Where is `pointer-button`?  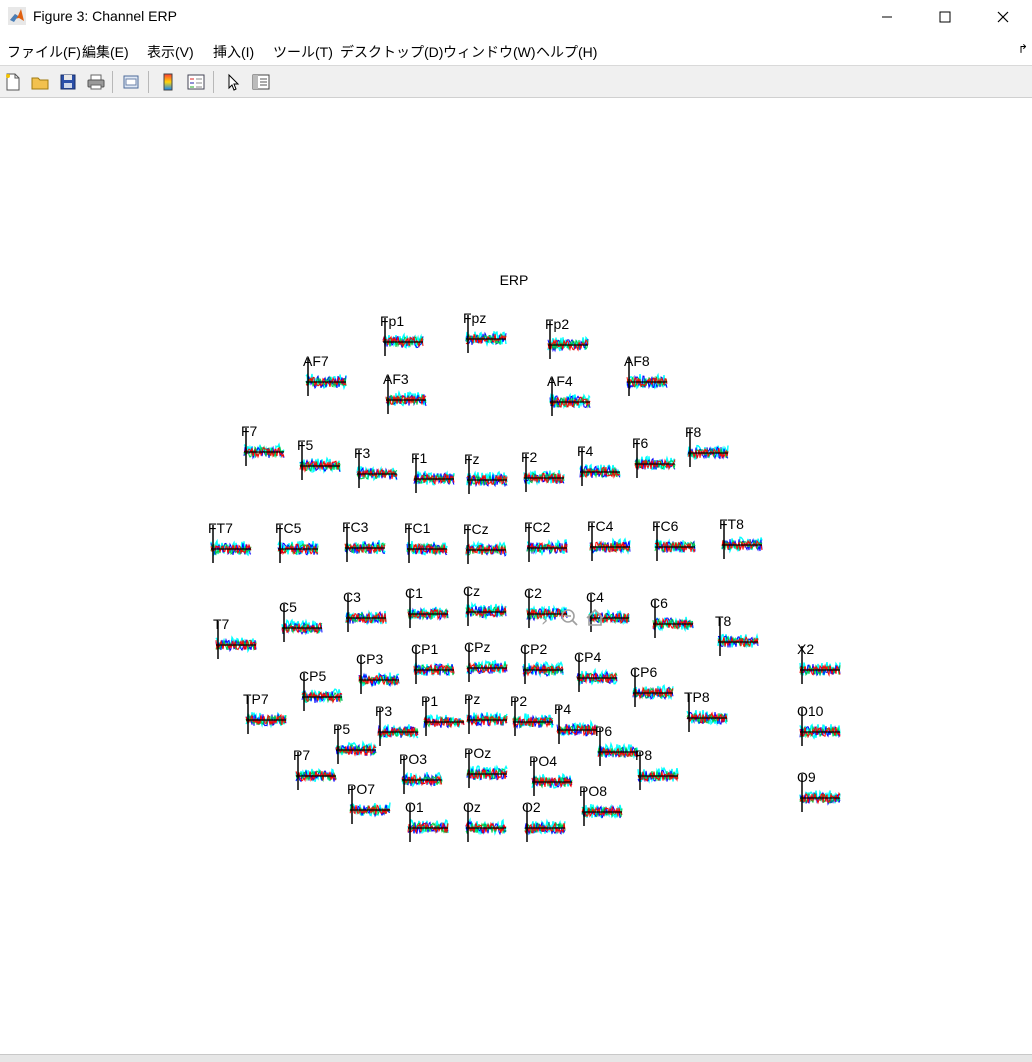
pointer-button is located at coordinates (233, 82).